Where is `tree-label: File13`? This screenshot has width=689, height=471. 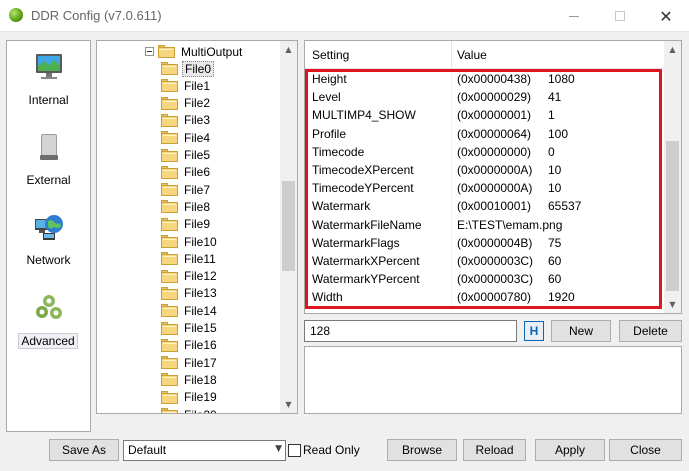
tree-label: File13 is located at coordinates (200, 293).